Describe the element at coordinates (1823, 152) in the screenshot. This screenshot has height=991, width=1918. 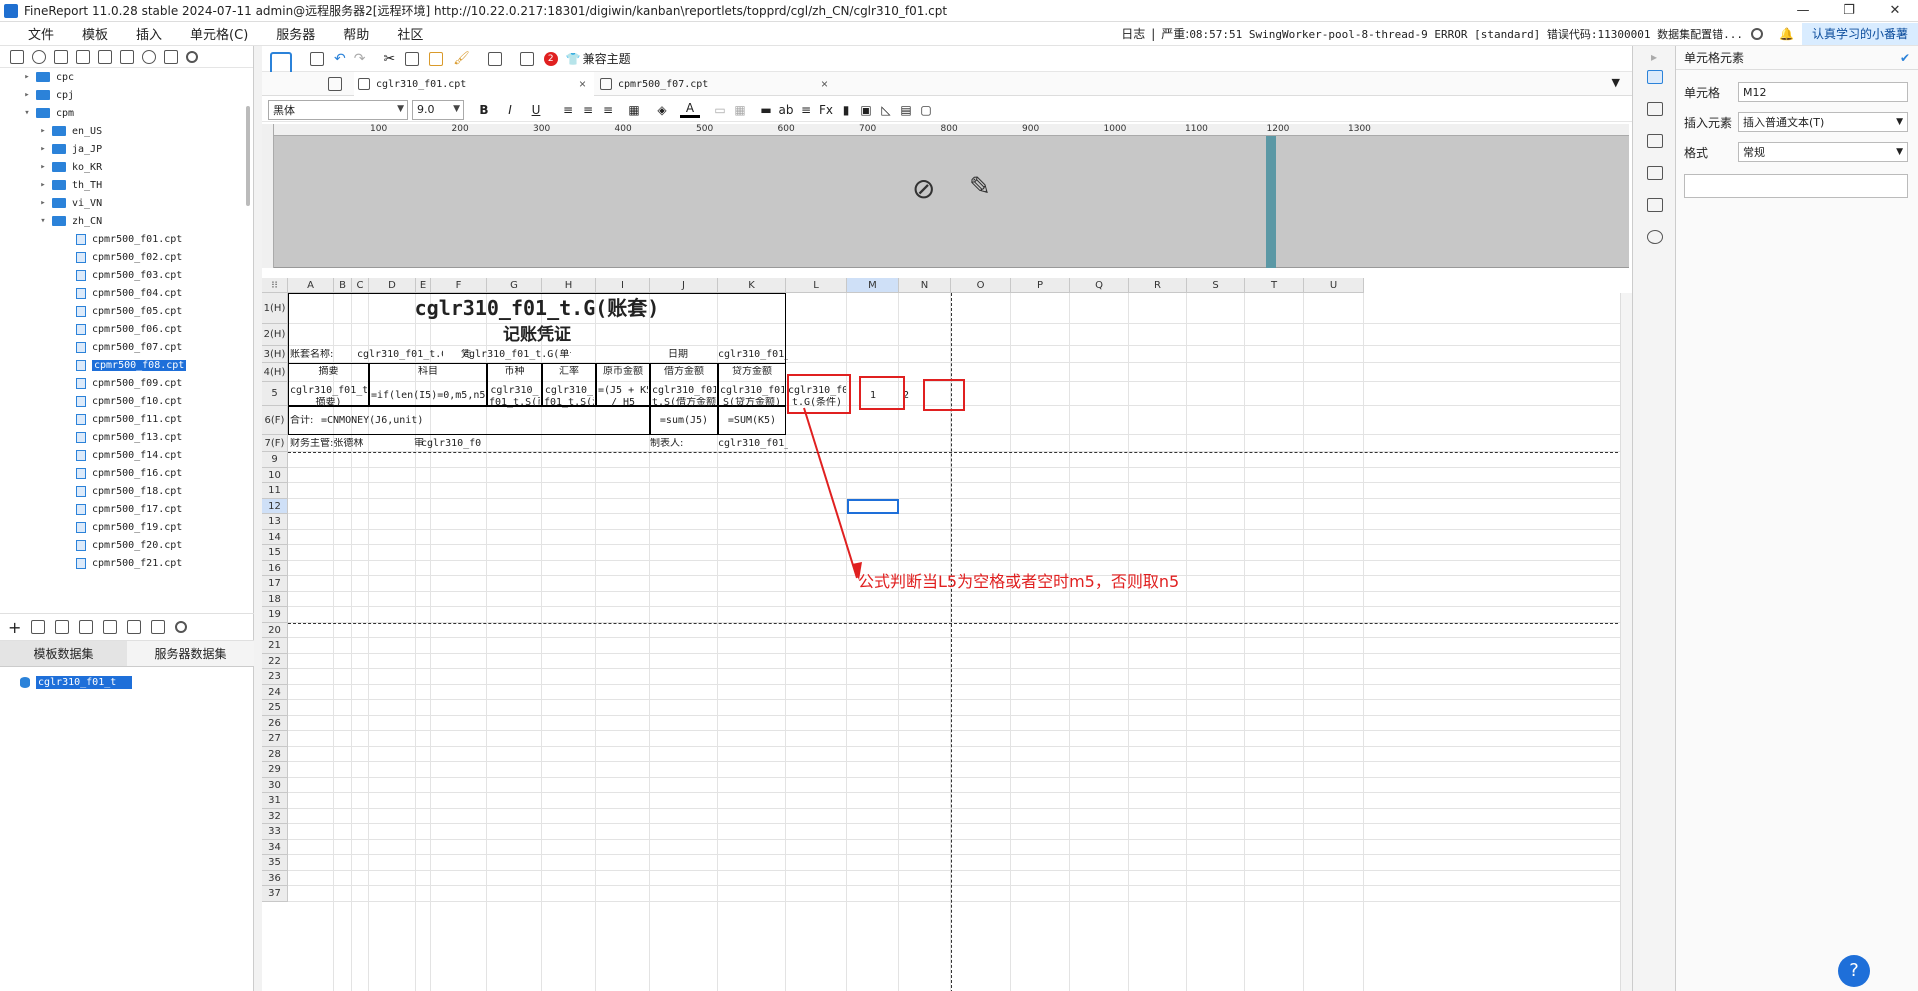
I see `style-select: 常规 ▼` at that location.